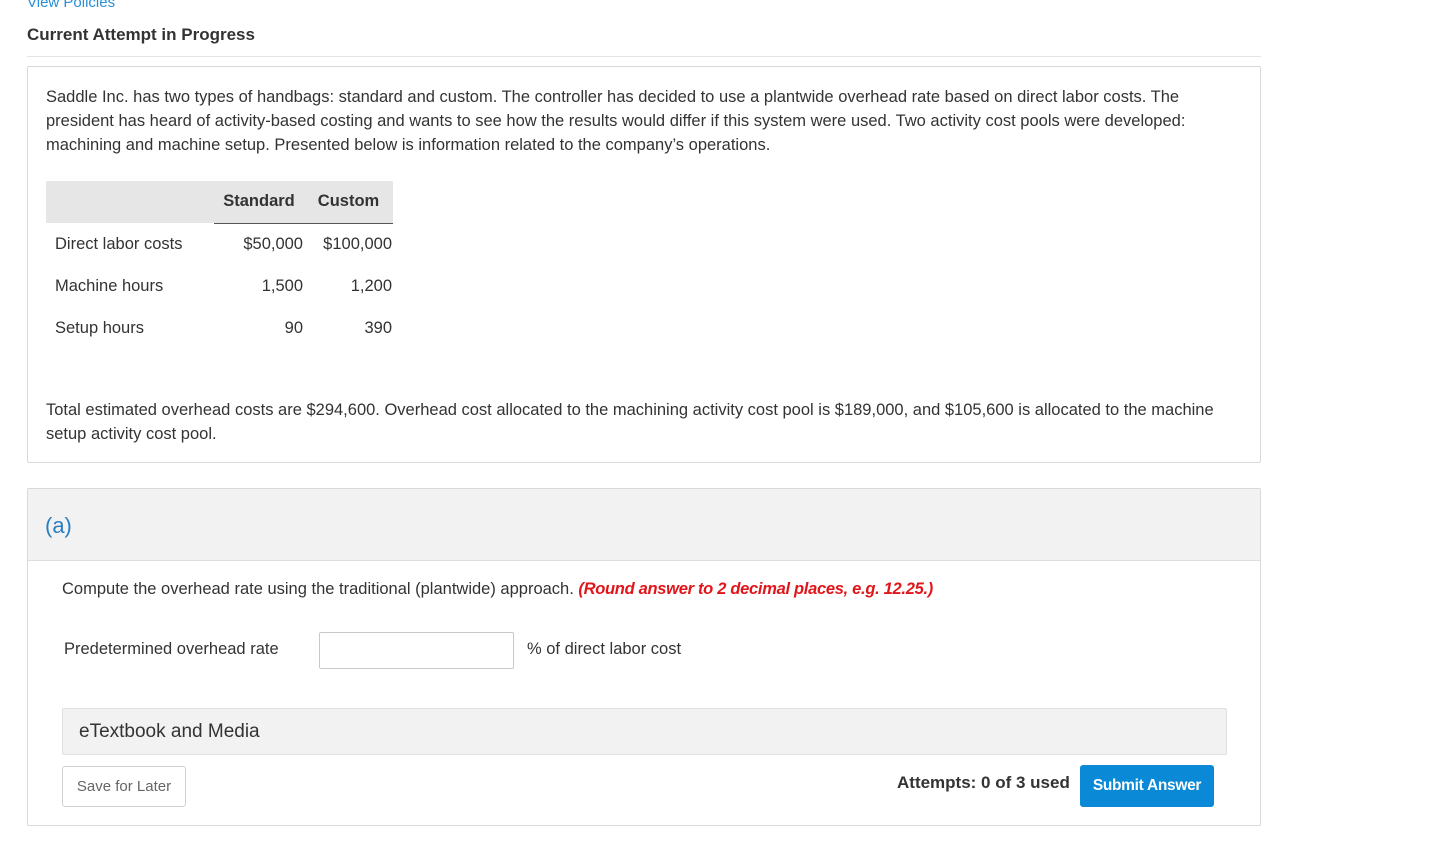 The height and width of the screenshot is (847, 1447). Describe the element at coordinates (71, 5) in the screenshot. I see `view-policies-link: View Policies` at that location.